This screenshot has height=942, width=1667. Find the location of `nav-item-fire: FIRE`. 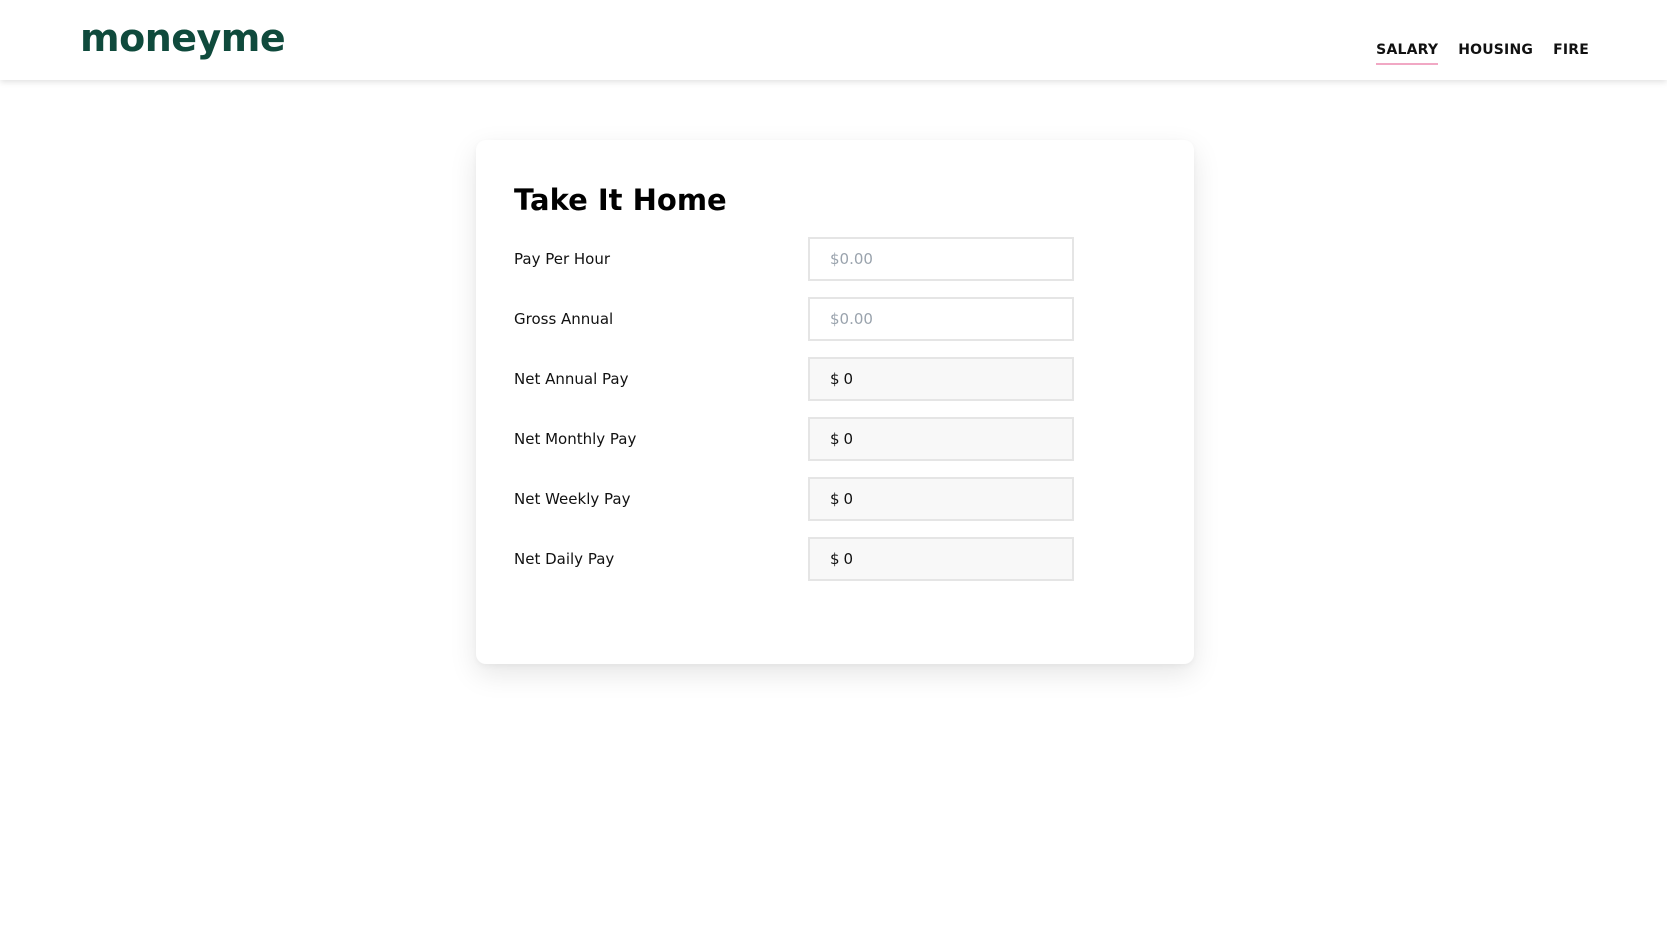

nav-item-fire: FIRE is located at coordinates (1571, 52).